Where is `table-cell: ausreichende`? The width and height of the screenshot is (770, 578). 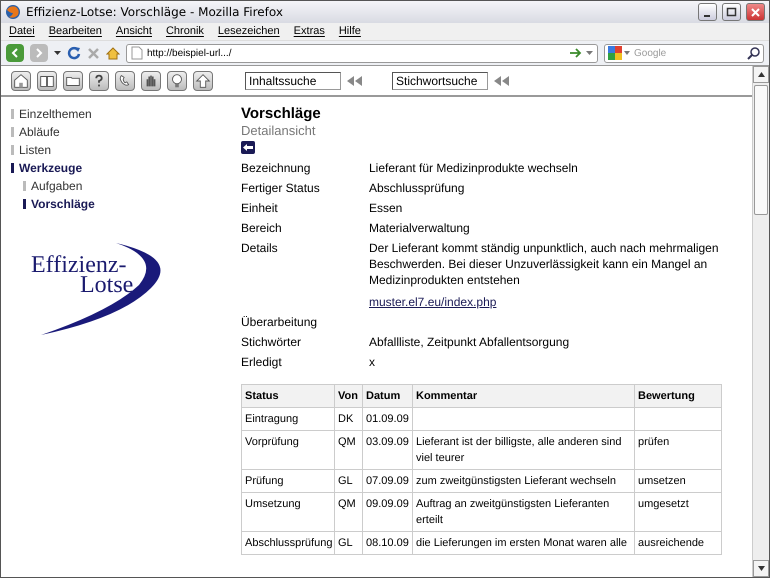 table-cell: ausreichende is located at coordinates (671, 543).